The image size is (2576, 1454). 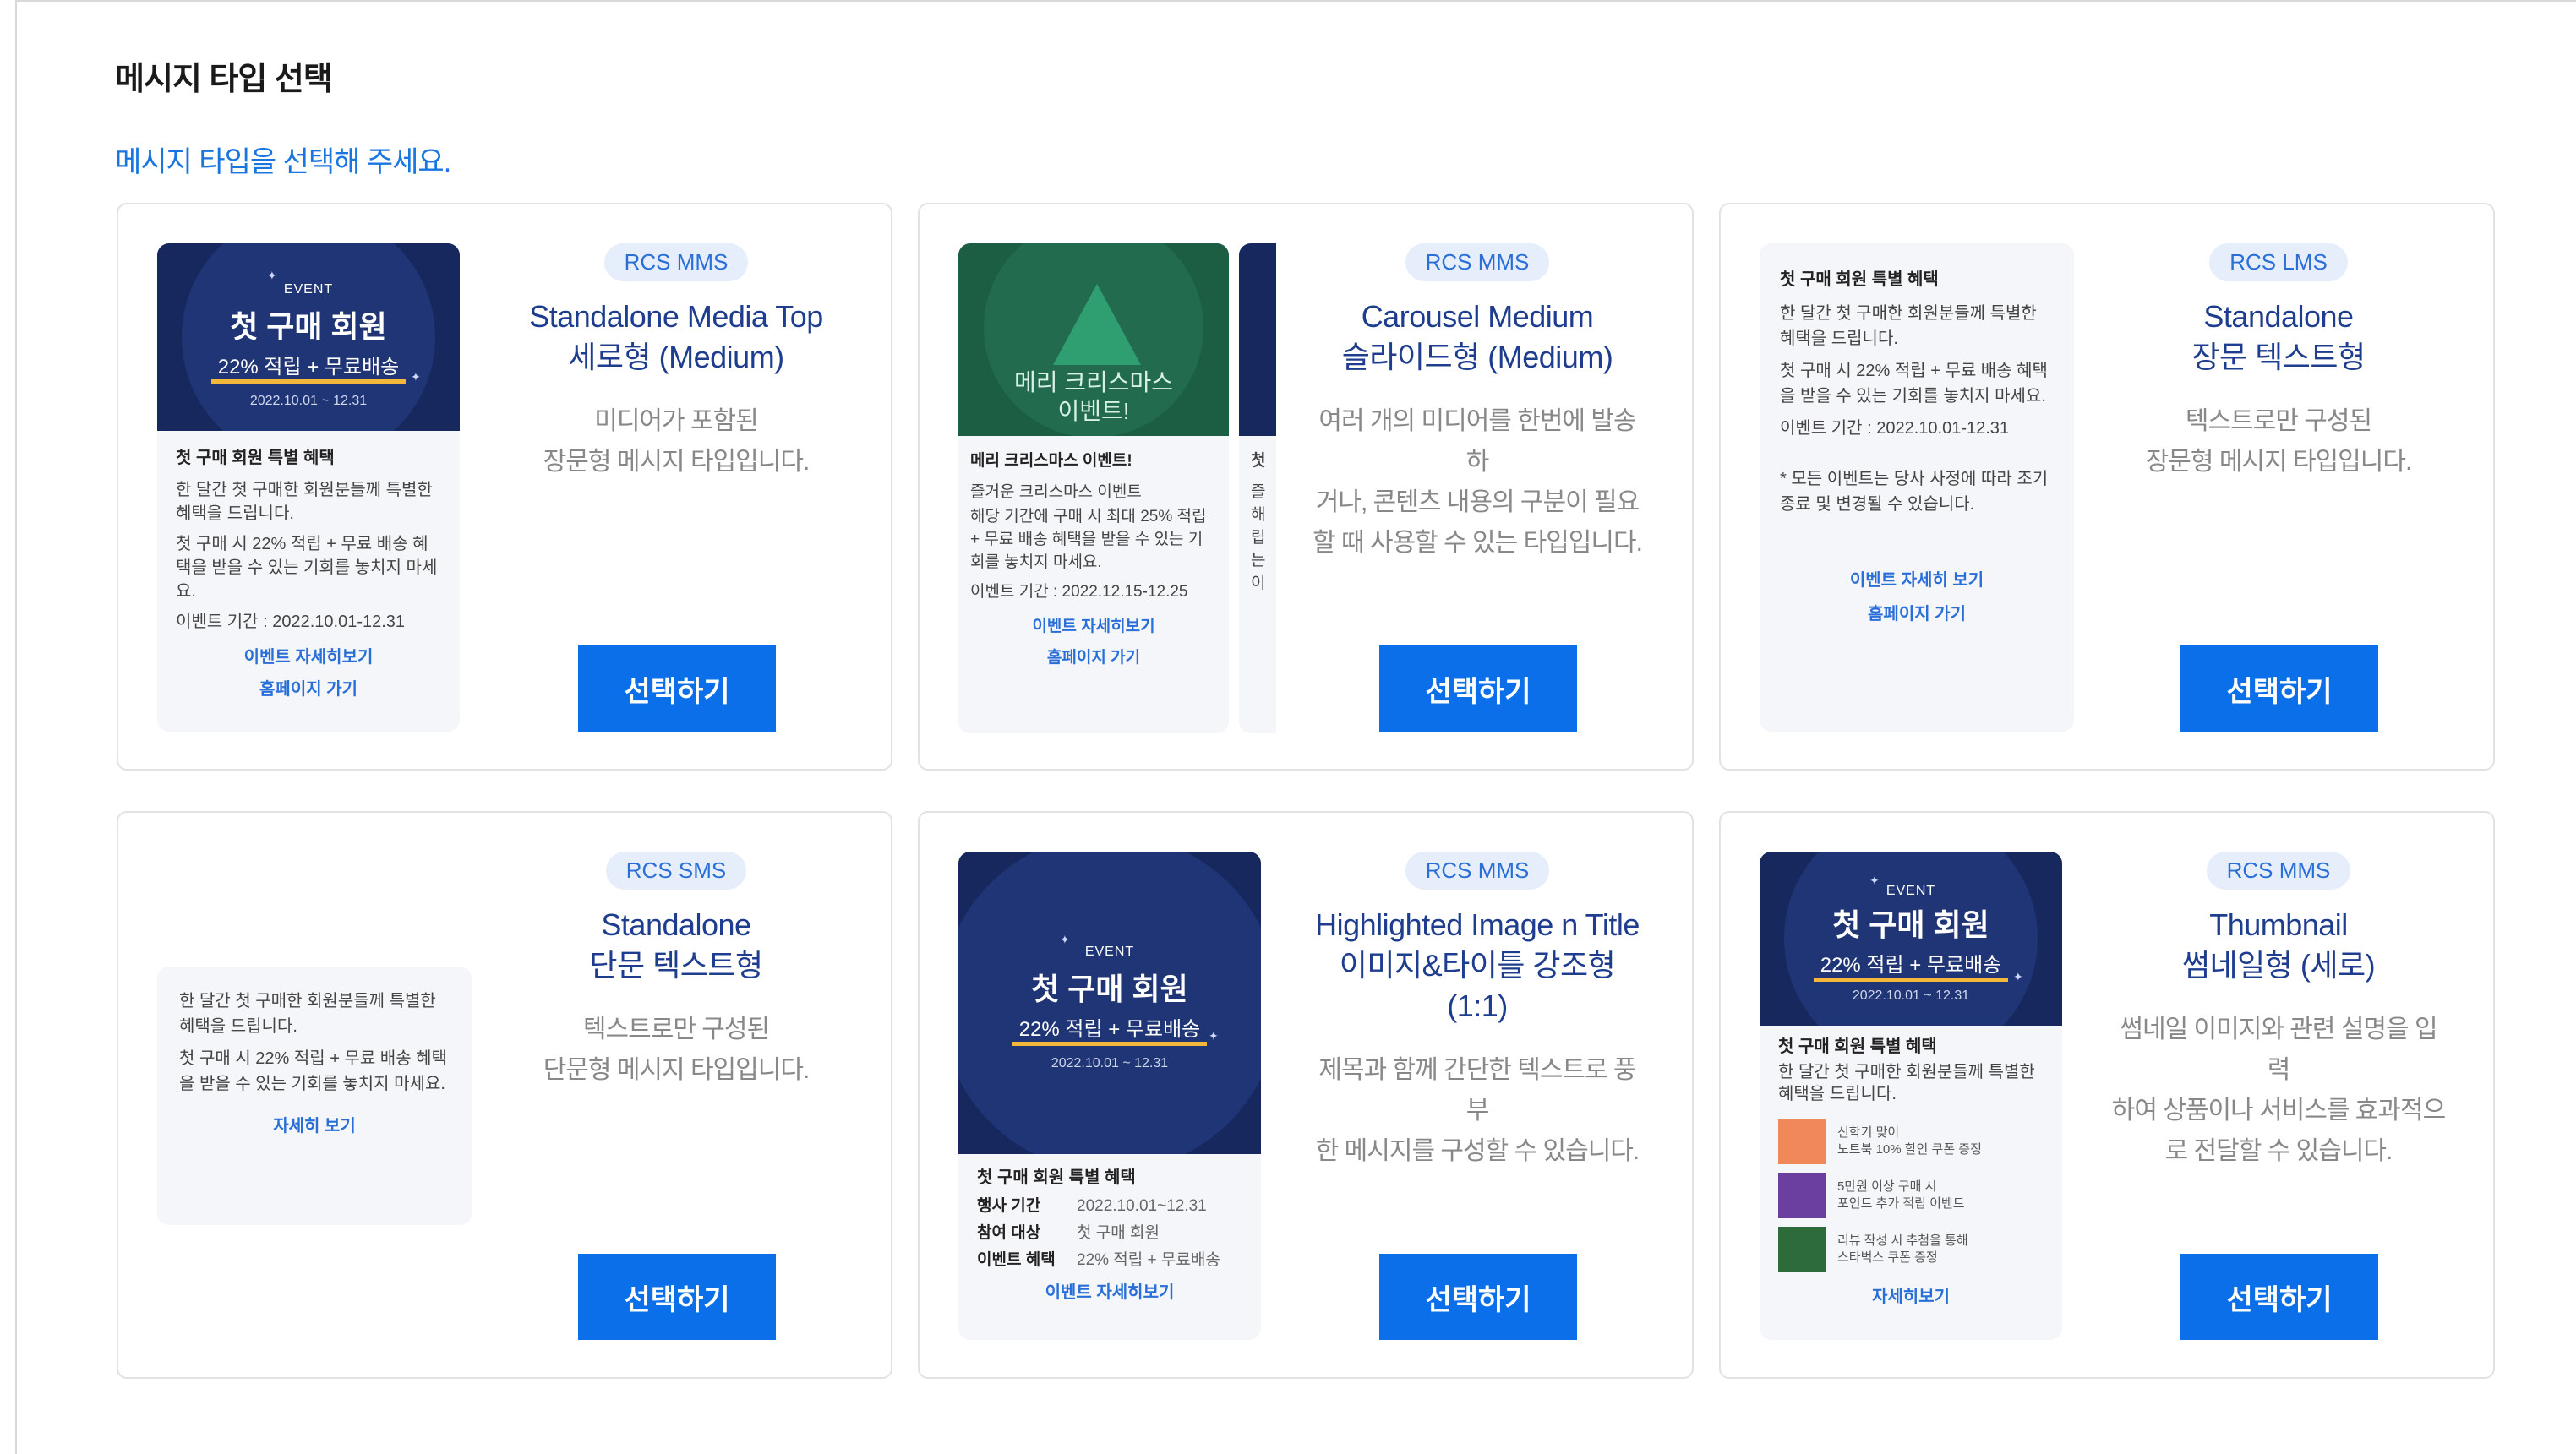 I want to click on carousel-next-card: 첫 즐 해 립 는 이, so click(x=1257, y=488).